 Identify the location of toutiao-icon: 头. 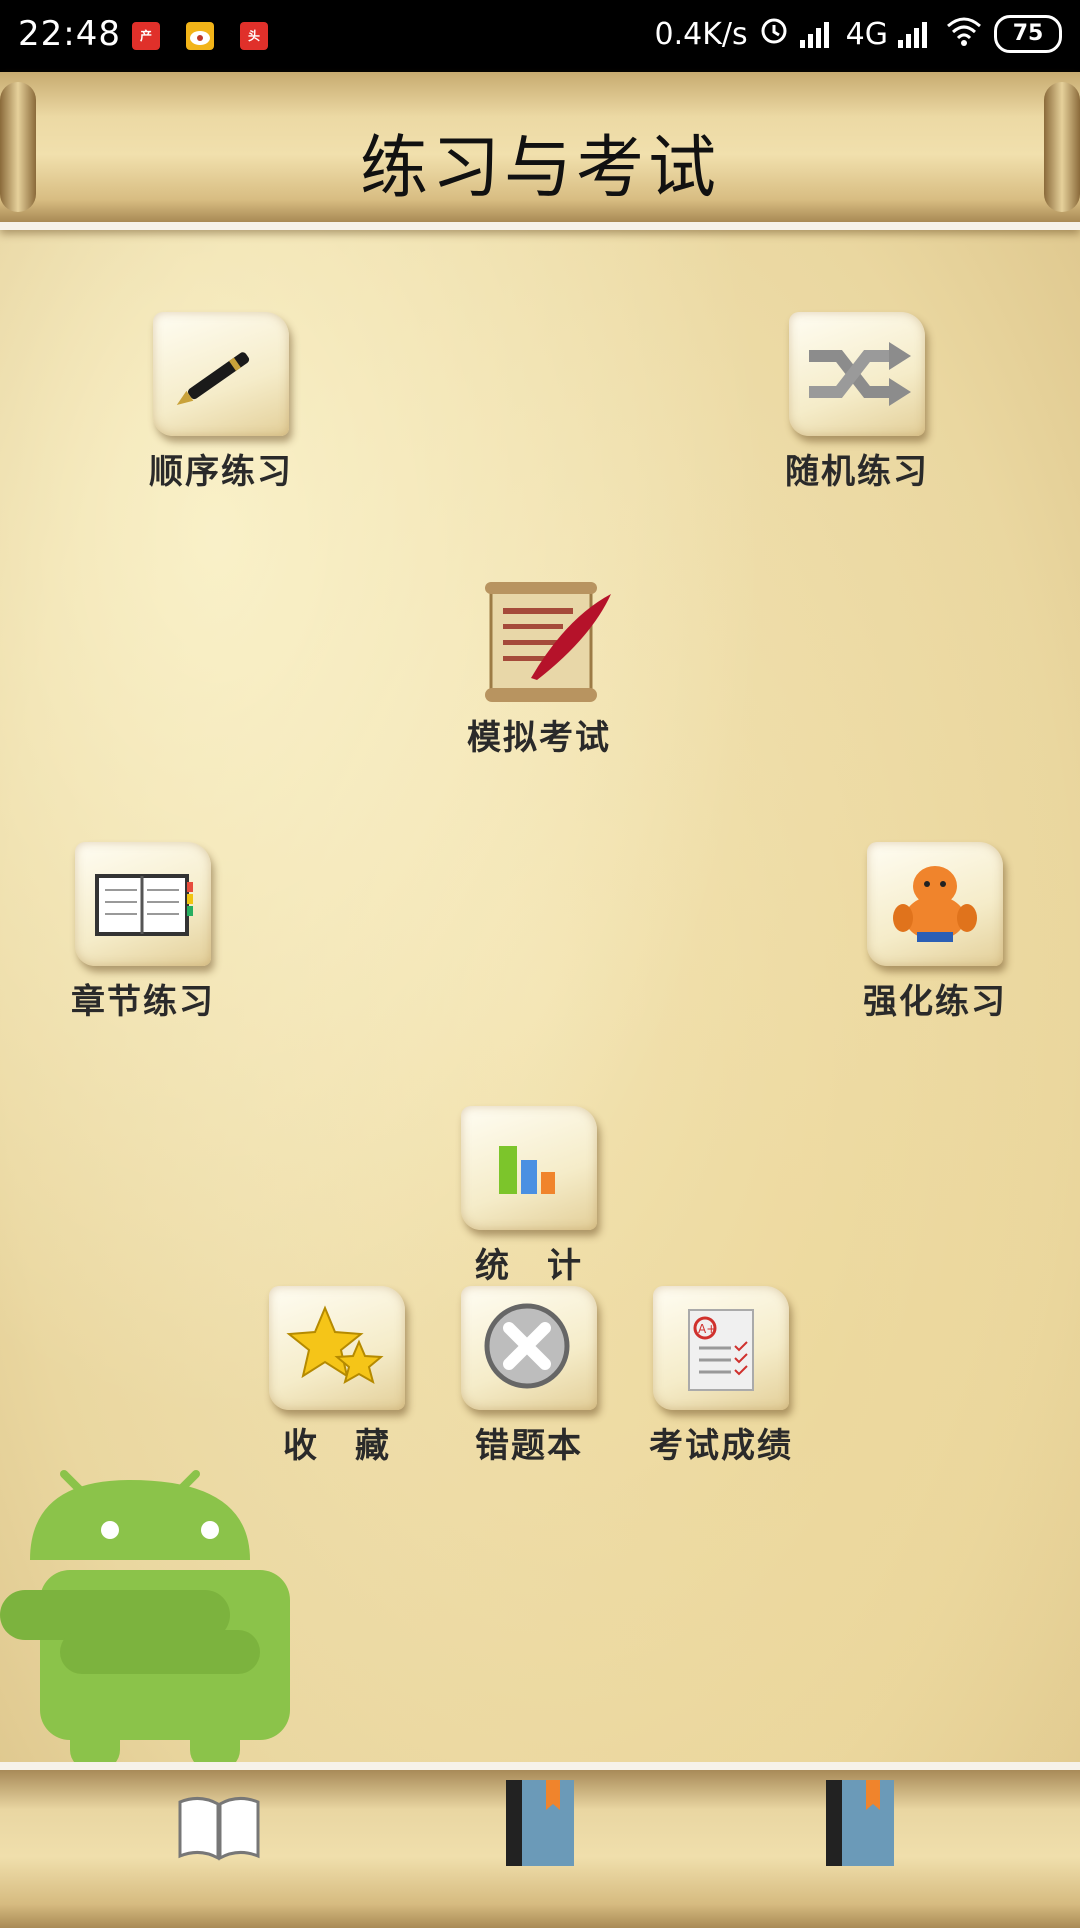
(254, 36).